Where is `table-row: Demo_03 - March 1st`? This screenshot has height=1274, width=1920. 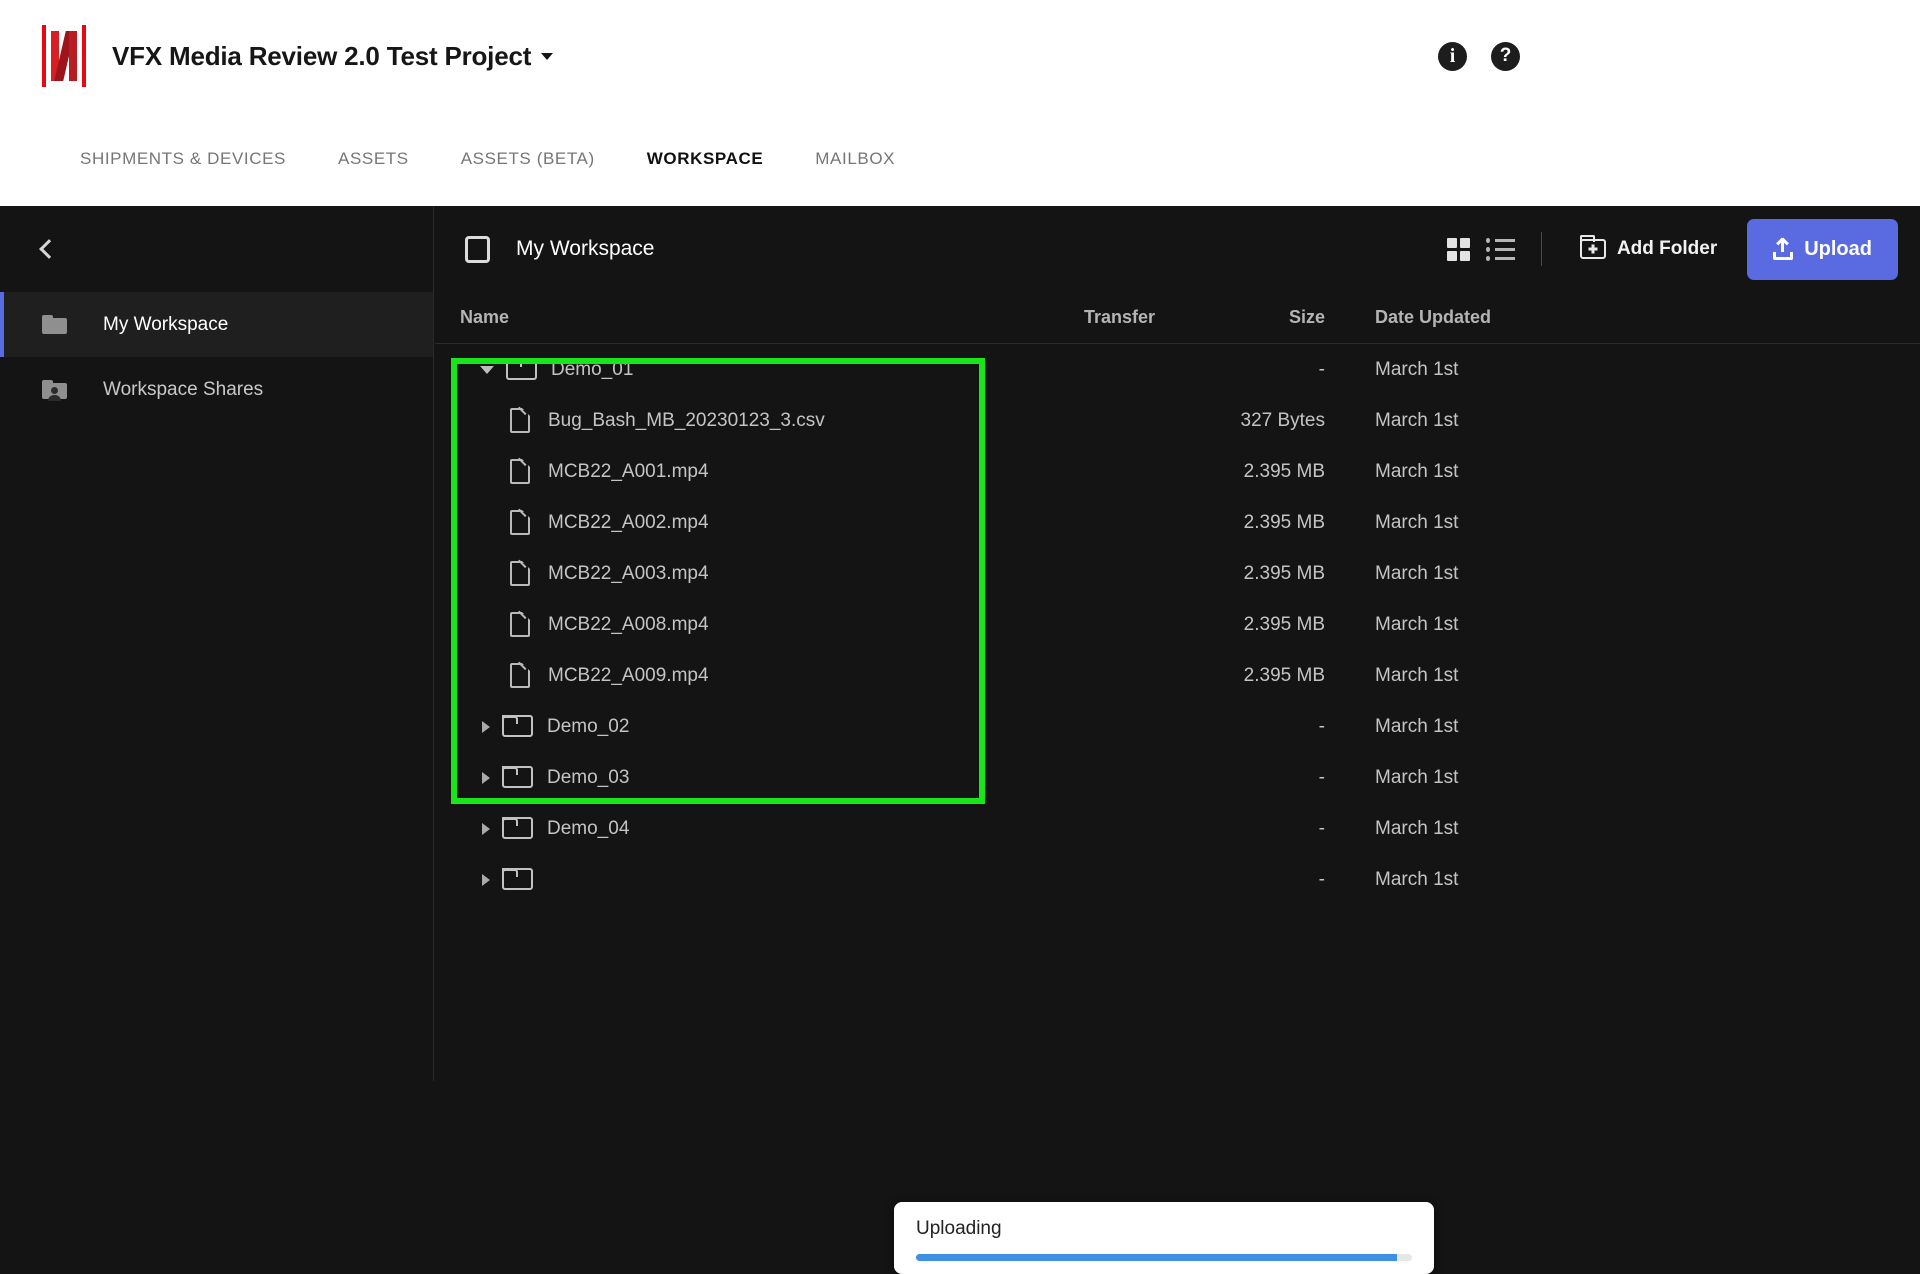
table-row: Demo_03 - March 1st is located at coordinates (1177, 777).